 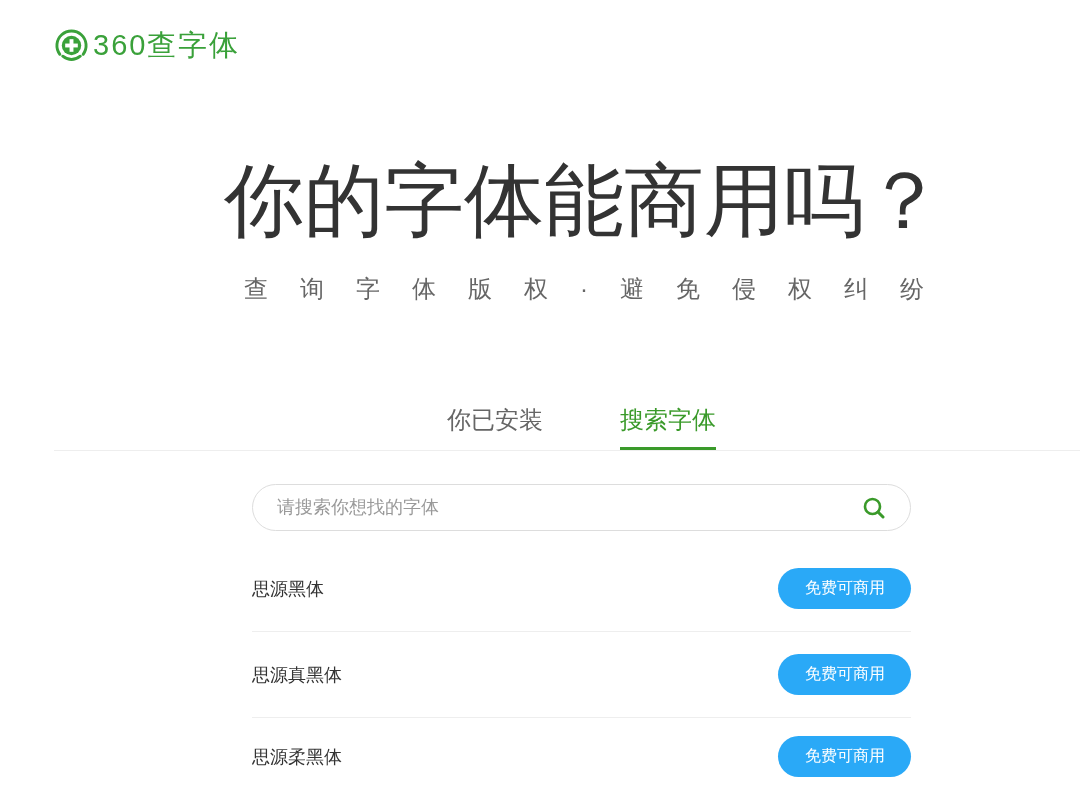 I want to click on font-name: 思源柔黑体, so click(x=297, y=756).